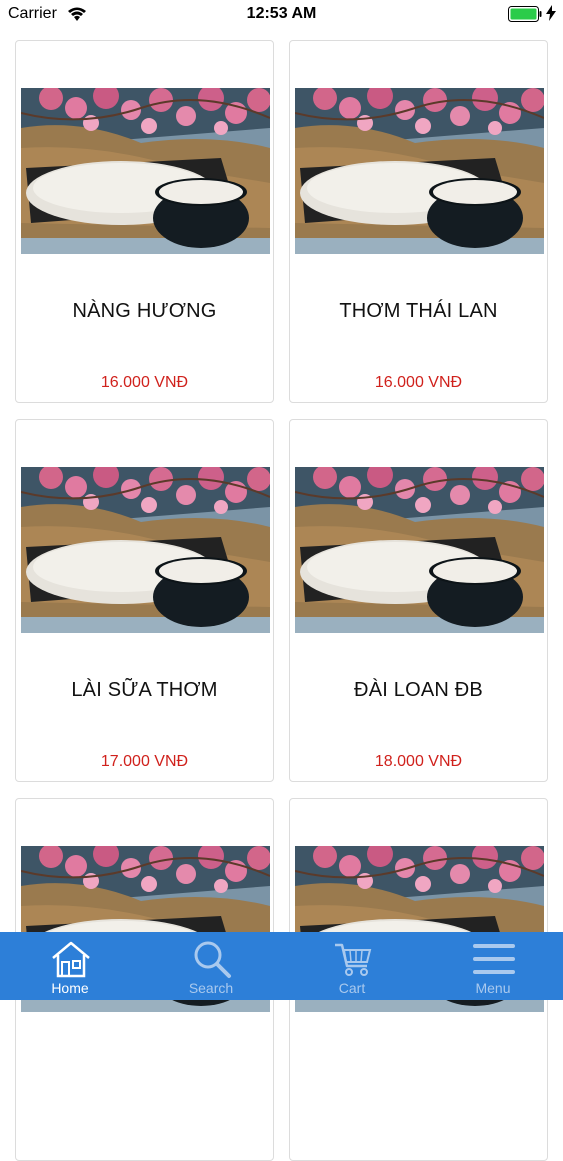 Image resolution: width=563 pixels, height=1161 pixels. I want to click on product-name: NÀNG HƯƠNG, so click(144, 311).